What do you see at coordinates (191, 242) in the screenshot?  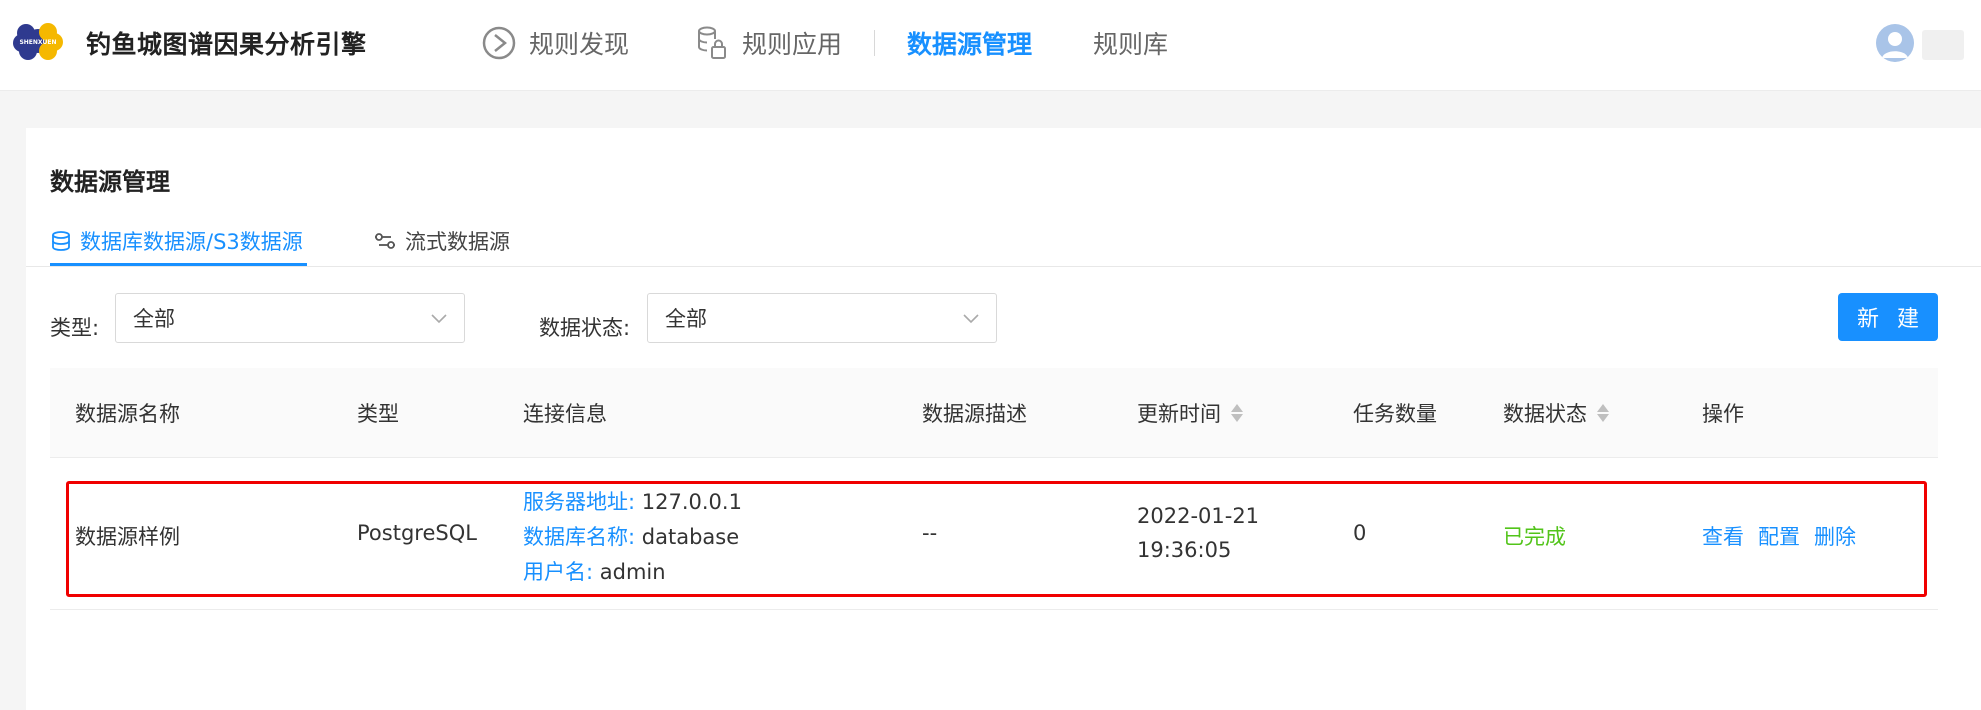 I see `tab-label: 数据库数据源/S3数据源` at bounding box center [191, 242].